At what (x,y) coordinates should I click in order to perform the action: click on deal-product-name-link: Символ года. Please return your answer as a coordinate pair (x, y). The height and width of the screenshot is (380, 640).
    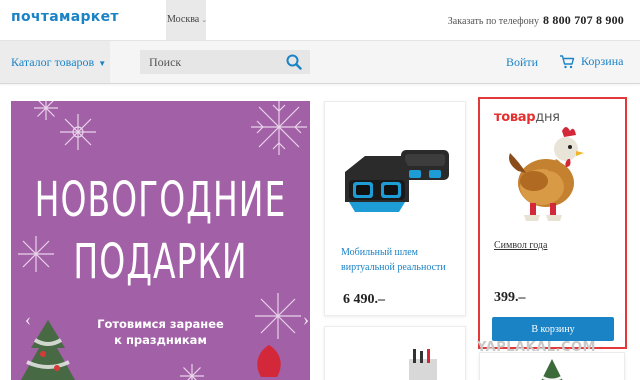
    Looking at the image, I should click on (520, 245).